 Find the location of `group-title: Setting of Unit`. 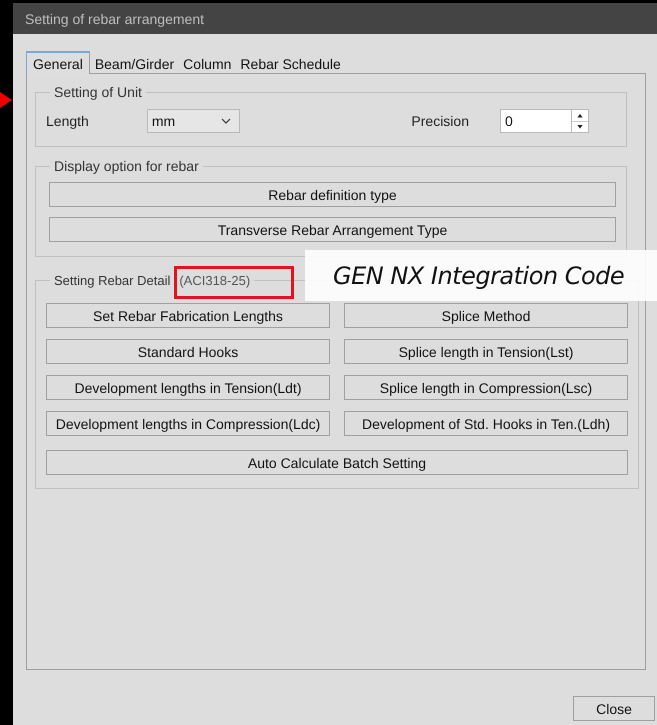

group-title: Setting of Unit is located at coordinates (98, 92).